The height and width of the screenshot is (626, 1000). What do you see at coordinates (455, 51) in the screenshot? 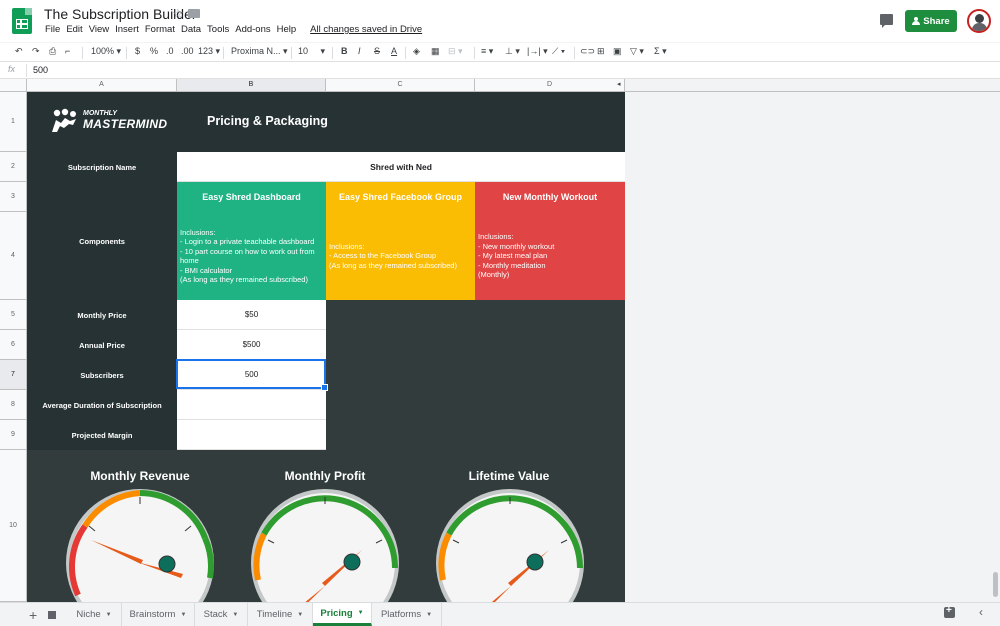
I see `merge-cells-icon: ⊟ ▾` at bounding box center [455, 51].